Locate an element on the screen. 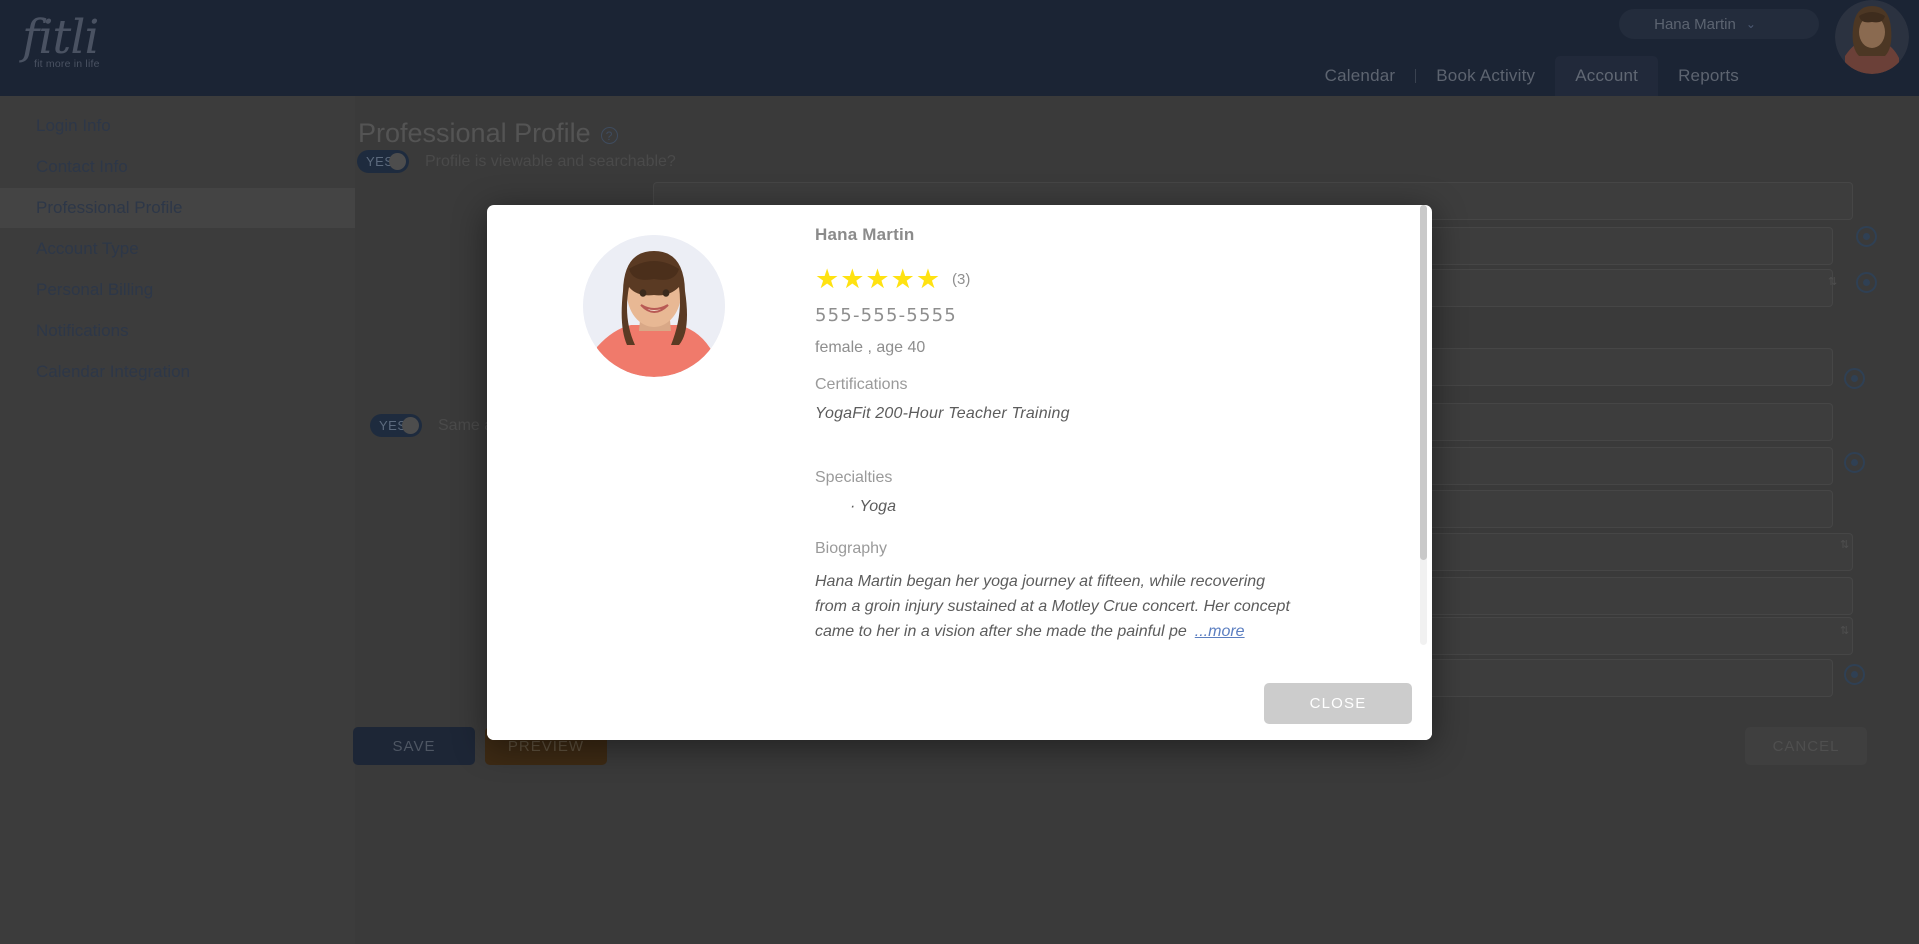 The image size is (1919, 944). rating-count: (3) is located at coordinates (961, 279).